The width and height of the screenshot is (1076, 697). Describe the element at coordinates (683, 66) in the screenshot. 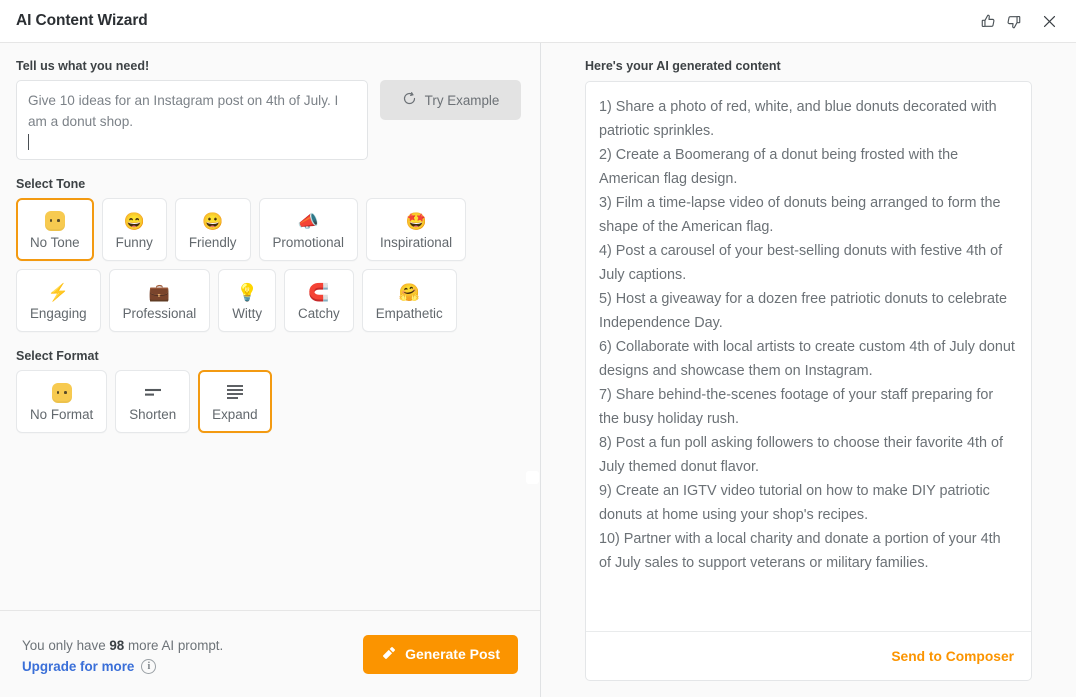

I see `generated-content-label: Here's your AI generated content` at that location.